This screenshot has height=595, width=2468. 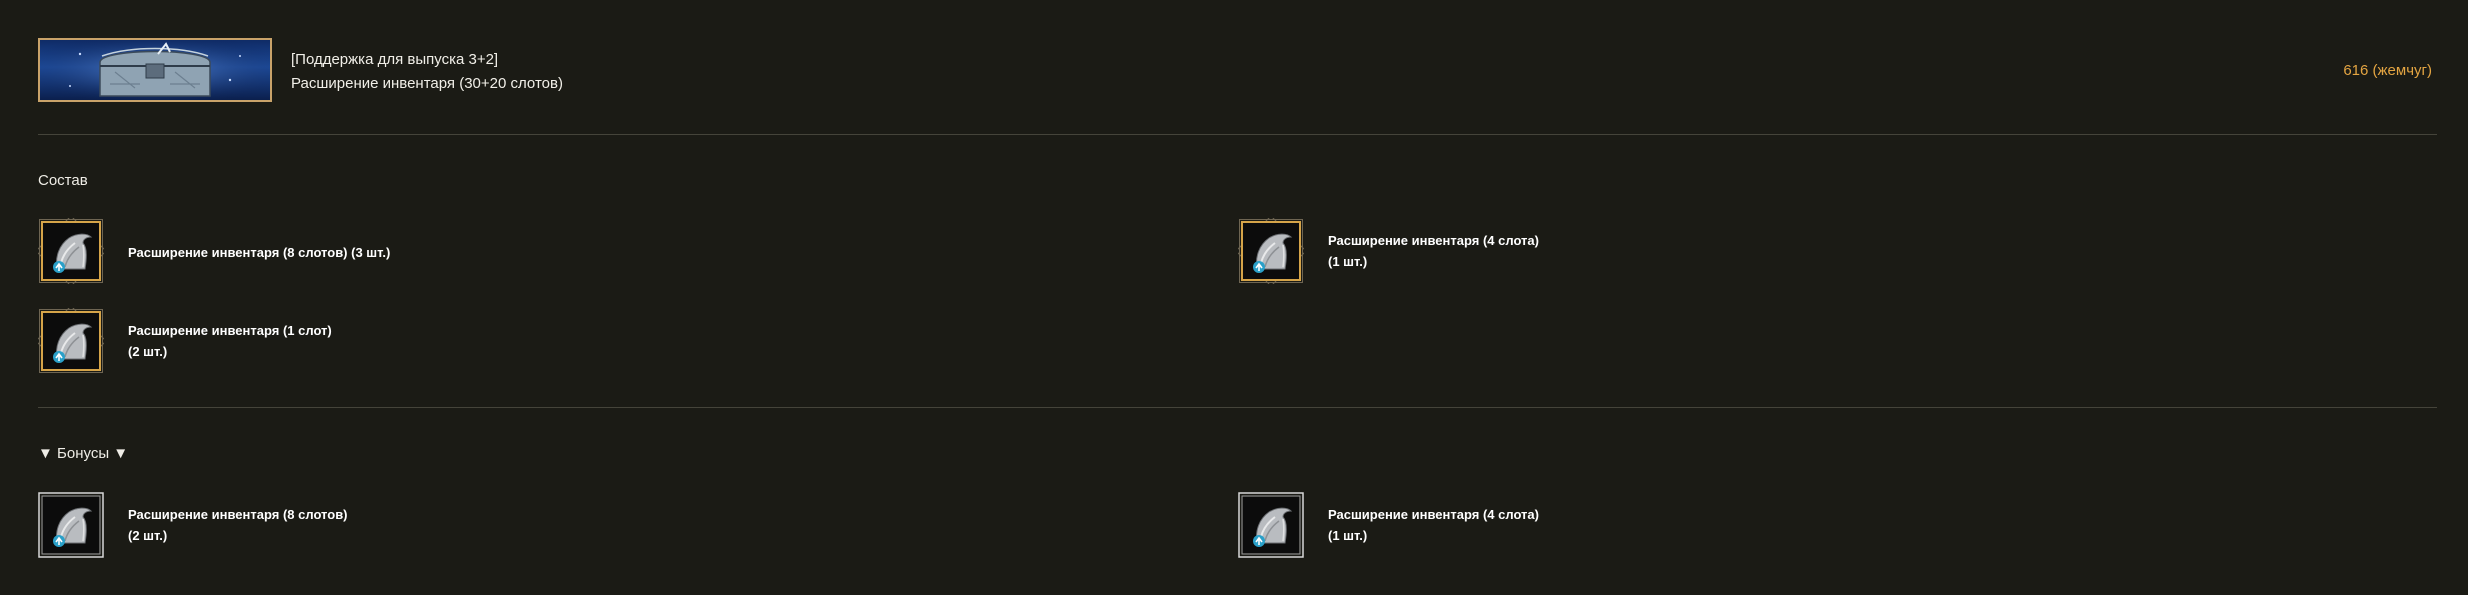 I want to click on package-price: 616 (жемчуг), so click(x=2387, y=70).